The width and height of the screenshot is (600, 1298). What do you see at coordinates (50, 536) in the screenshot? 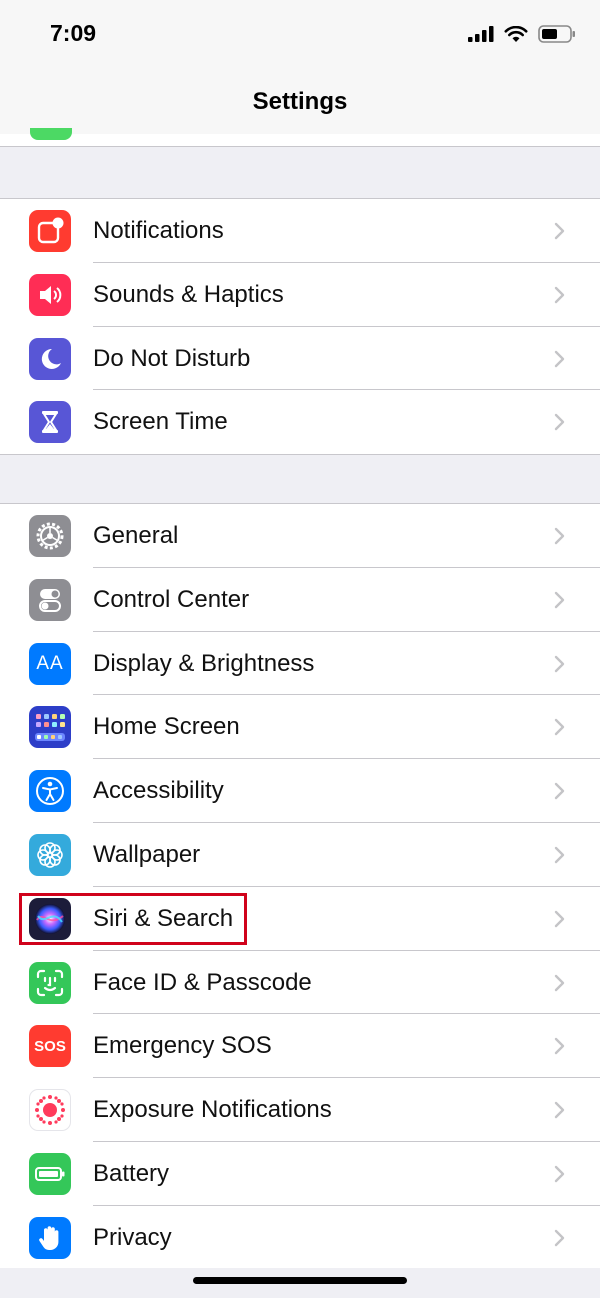
I see `gear-icon` at bounding box center [50, 536].